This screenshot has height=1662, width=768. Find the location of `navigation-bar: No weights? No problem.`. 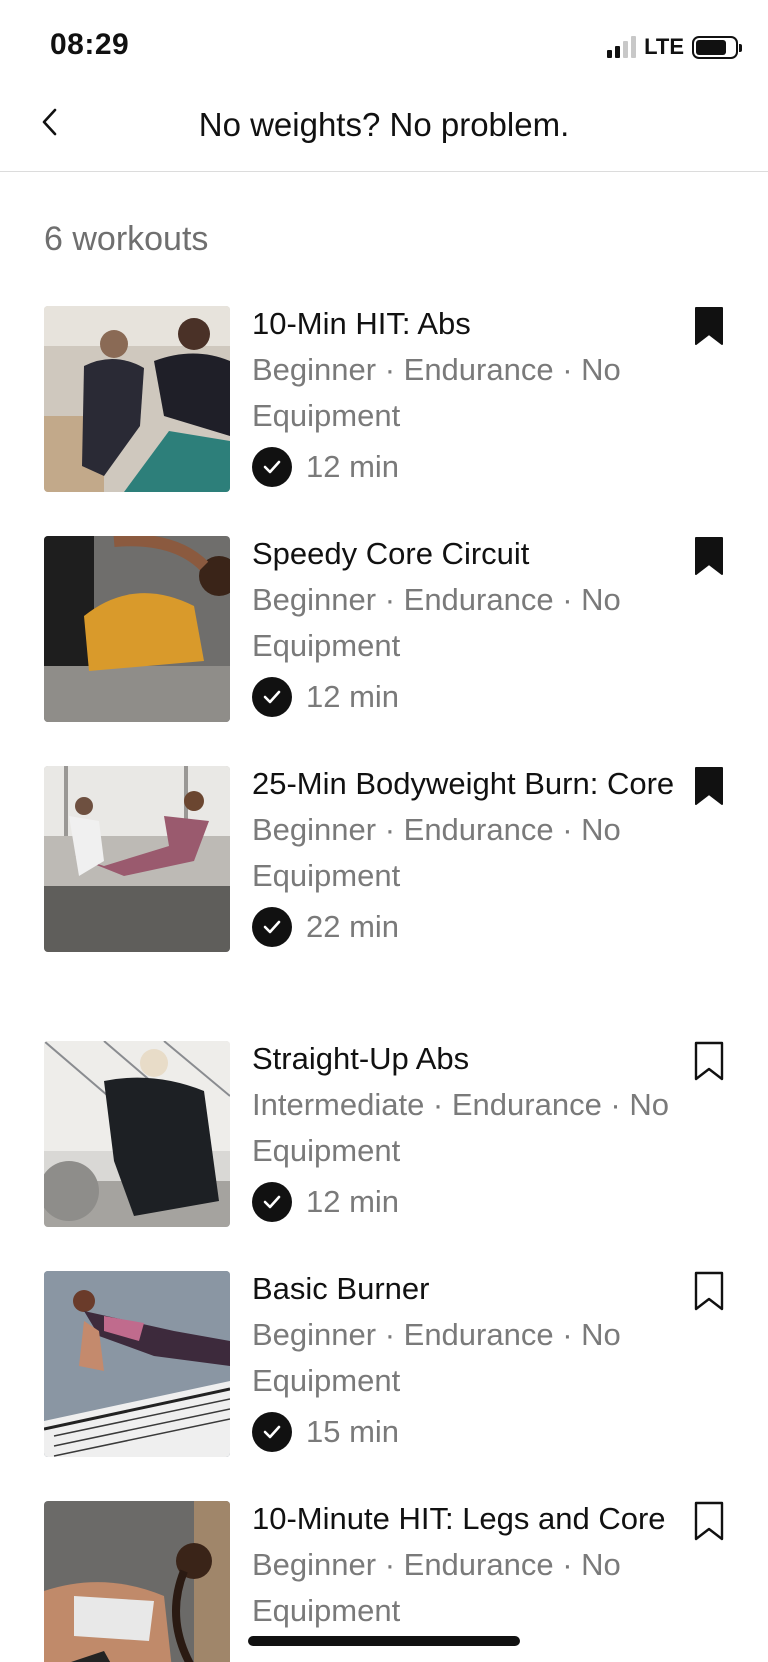

navigation-bar: No weights? No problem. is located at coordinates (384, 132).